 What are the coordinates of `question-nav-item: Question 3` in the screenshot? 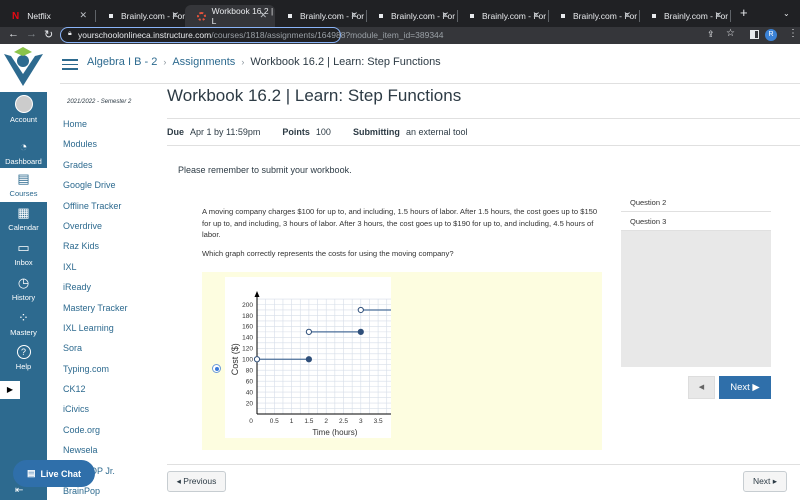 It's located at (696, 221).